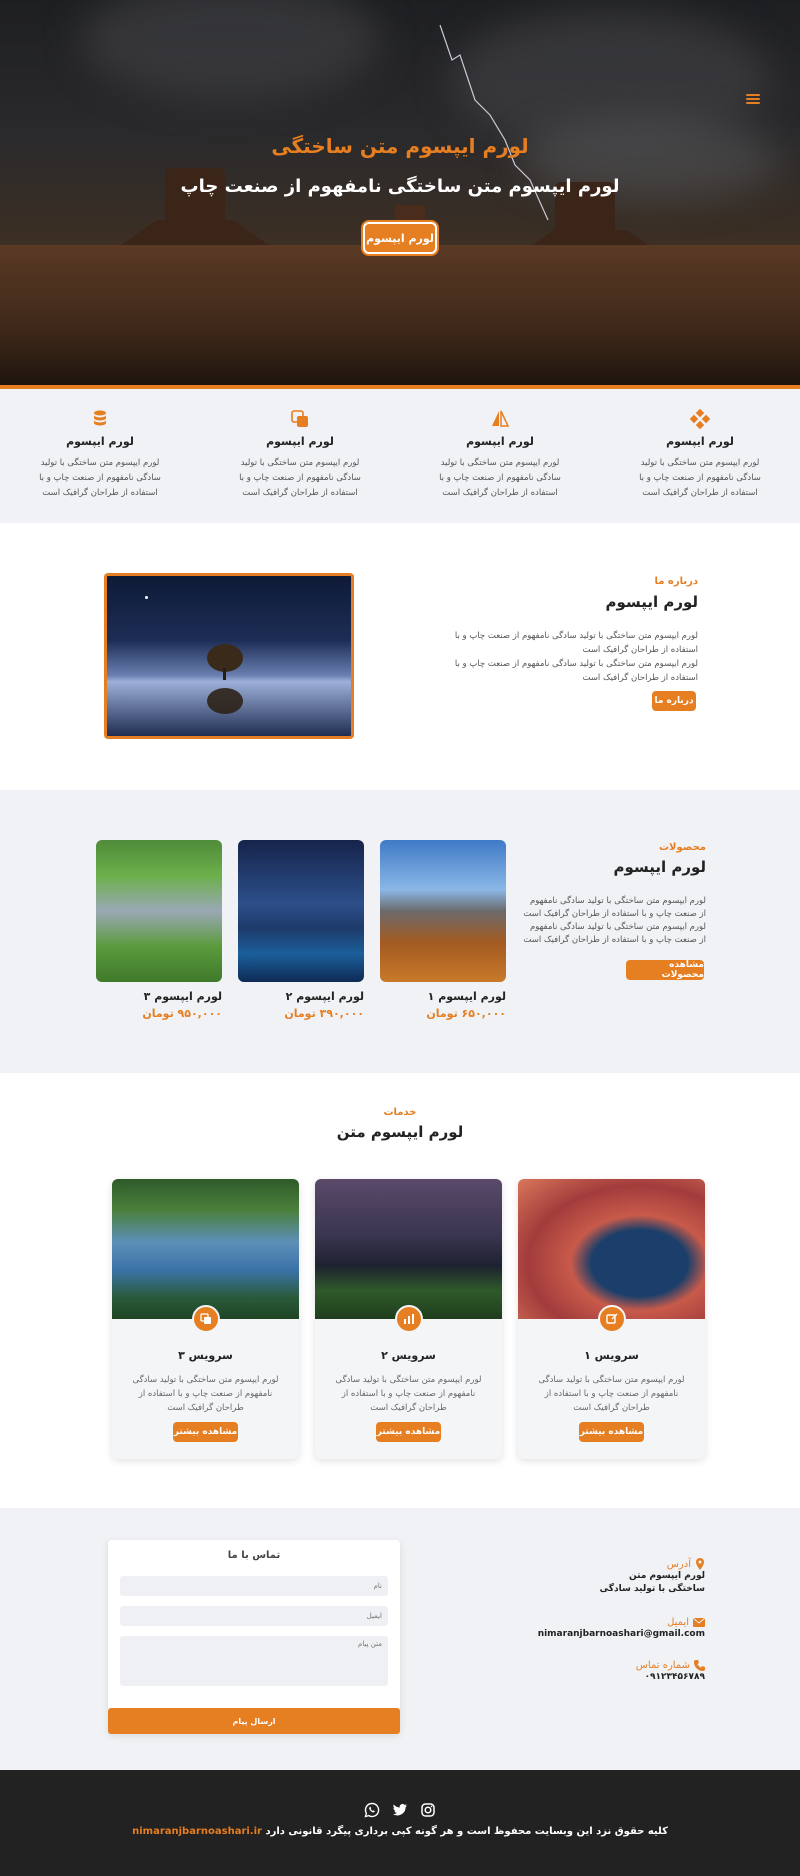 The height and width of the screenshot is (1876, 800). I want to click on product-card: لورم ایپسوم ۱ ۶۵۰,۰۰۰ تومان, so click(443, 930).